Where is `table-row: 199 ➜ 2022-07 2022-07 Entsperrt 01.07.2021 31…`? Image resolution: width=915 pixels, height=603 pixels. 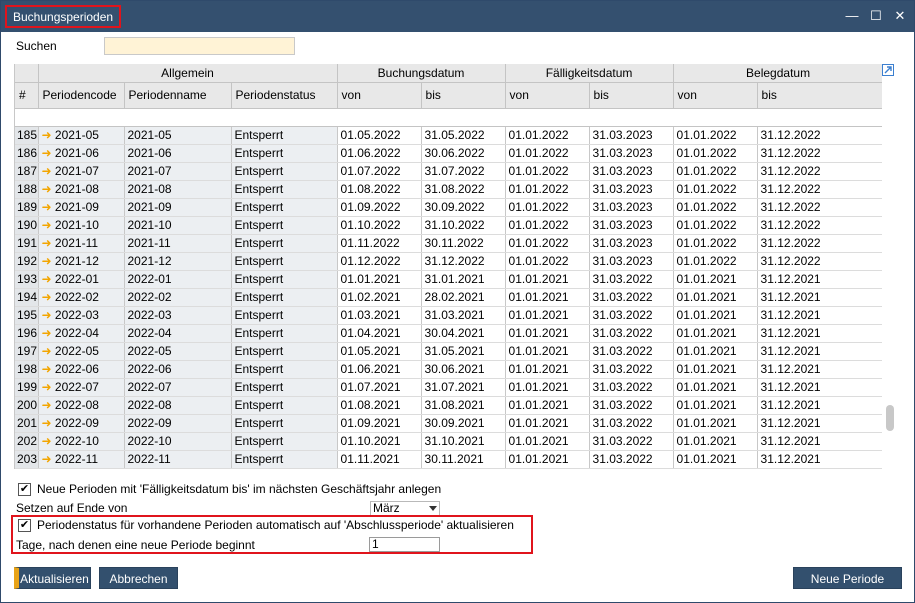 table-row: 199 ➜ 2022-07 2022-07 Entsperrt 01.07.2021 31… is located at coordinates (448, 387).